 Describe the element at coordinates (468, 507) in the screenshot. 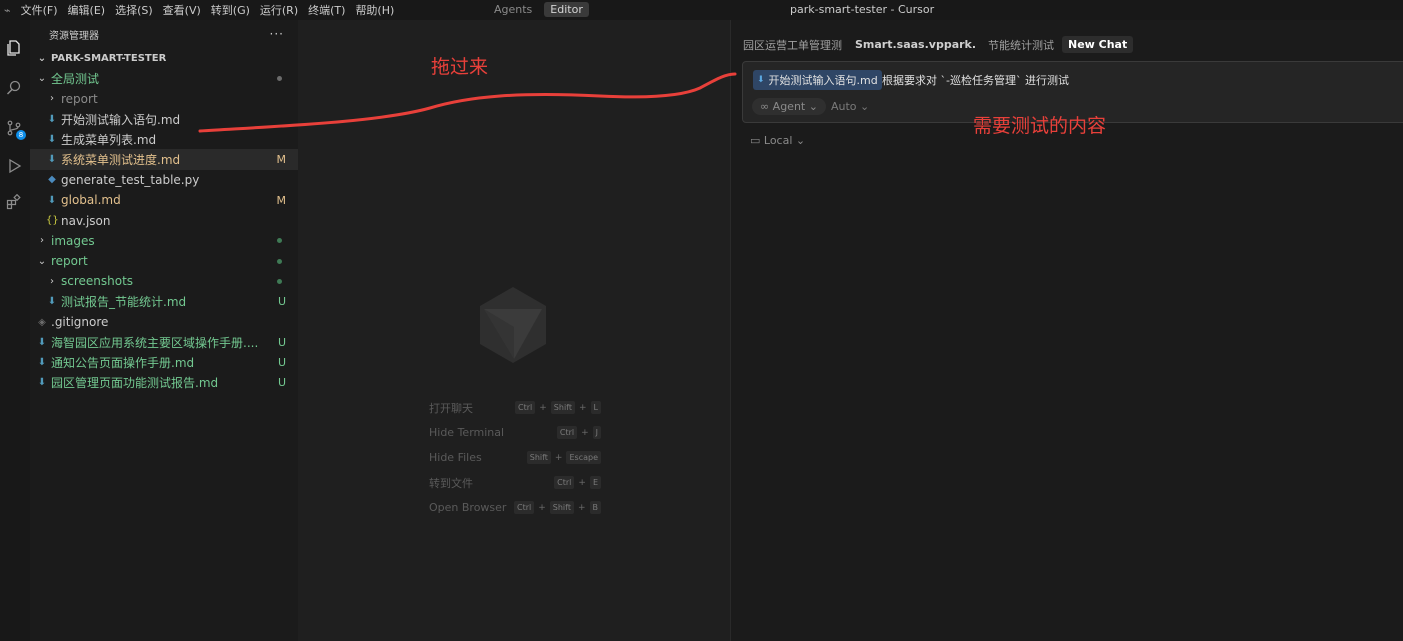

I see `shortcut-label: Open Browser` at that location.